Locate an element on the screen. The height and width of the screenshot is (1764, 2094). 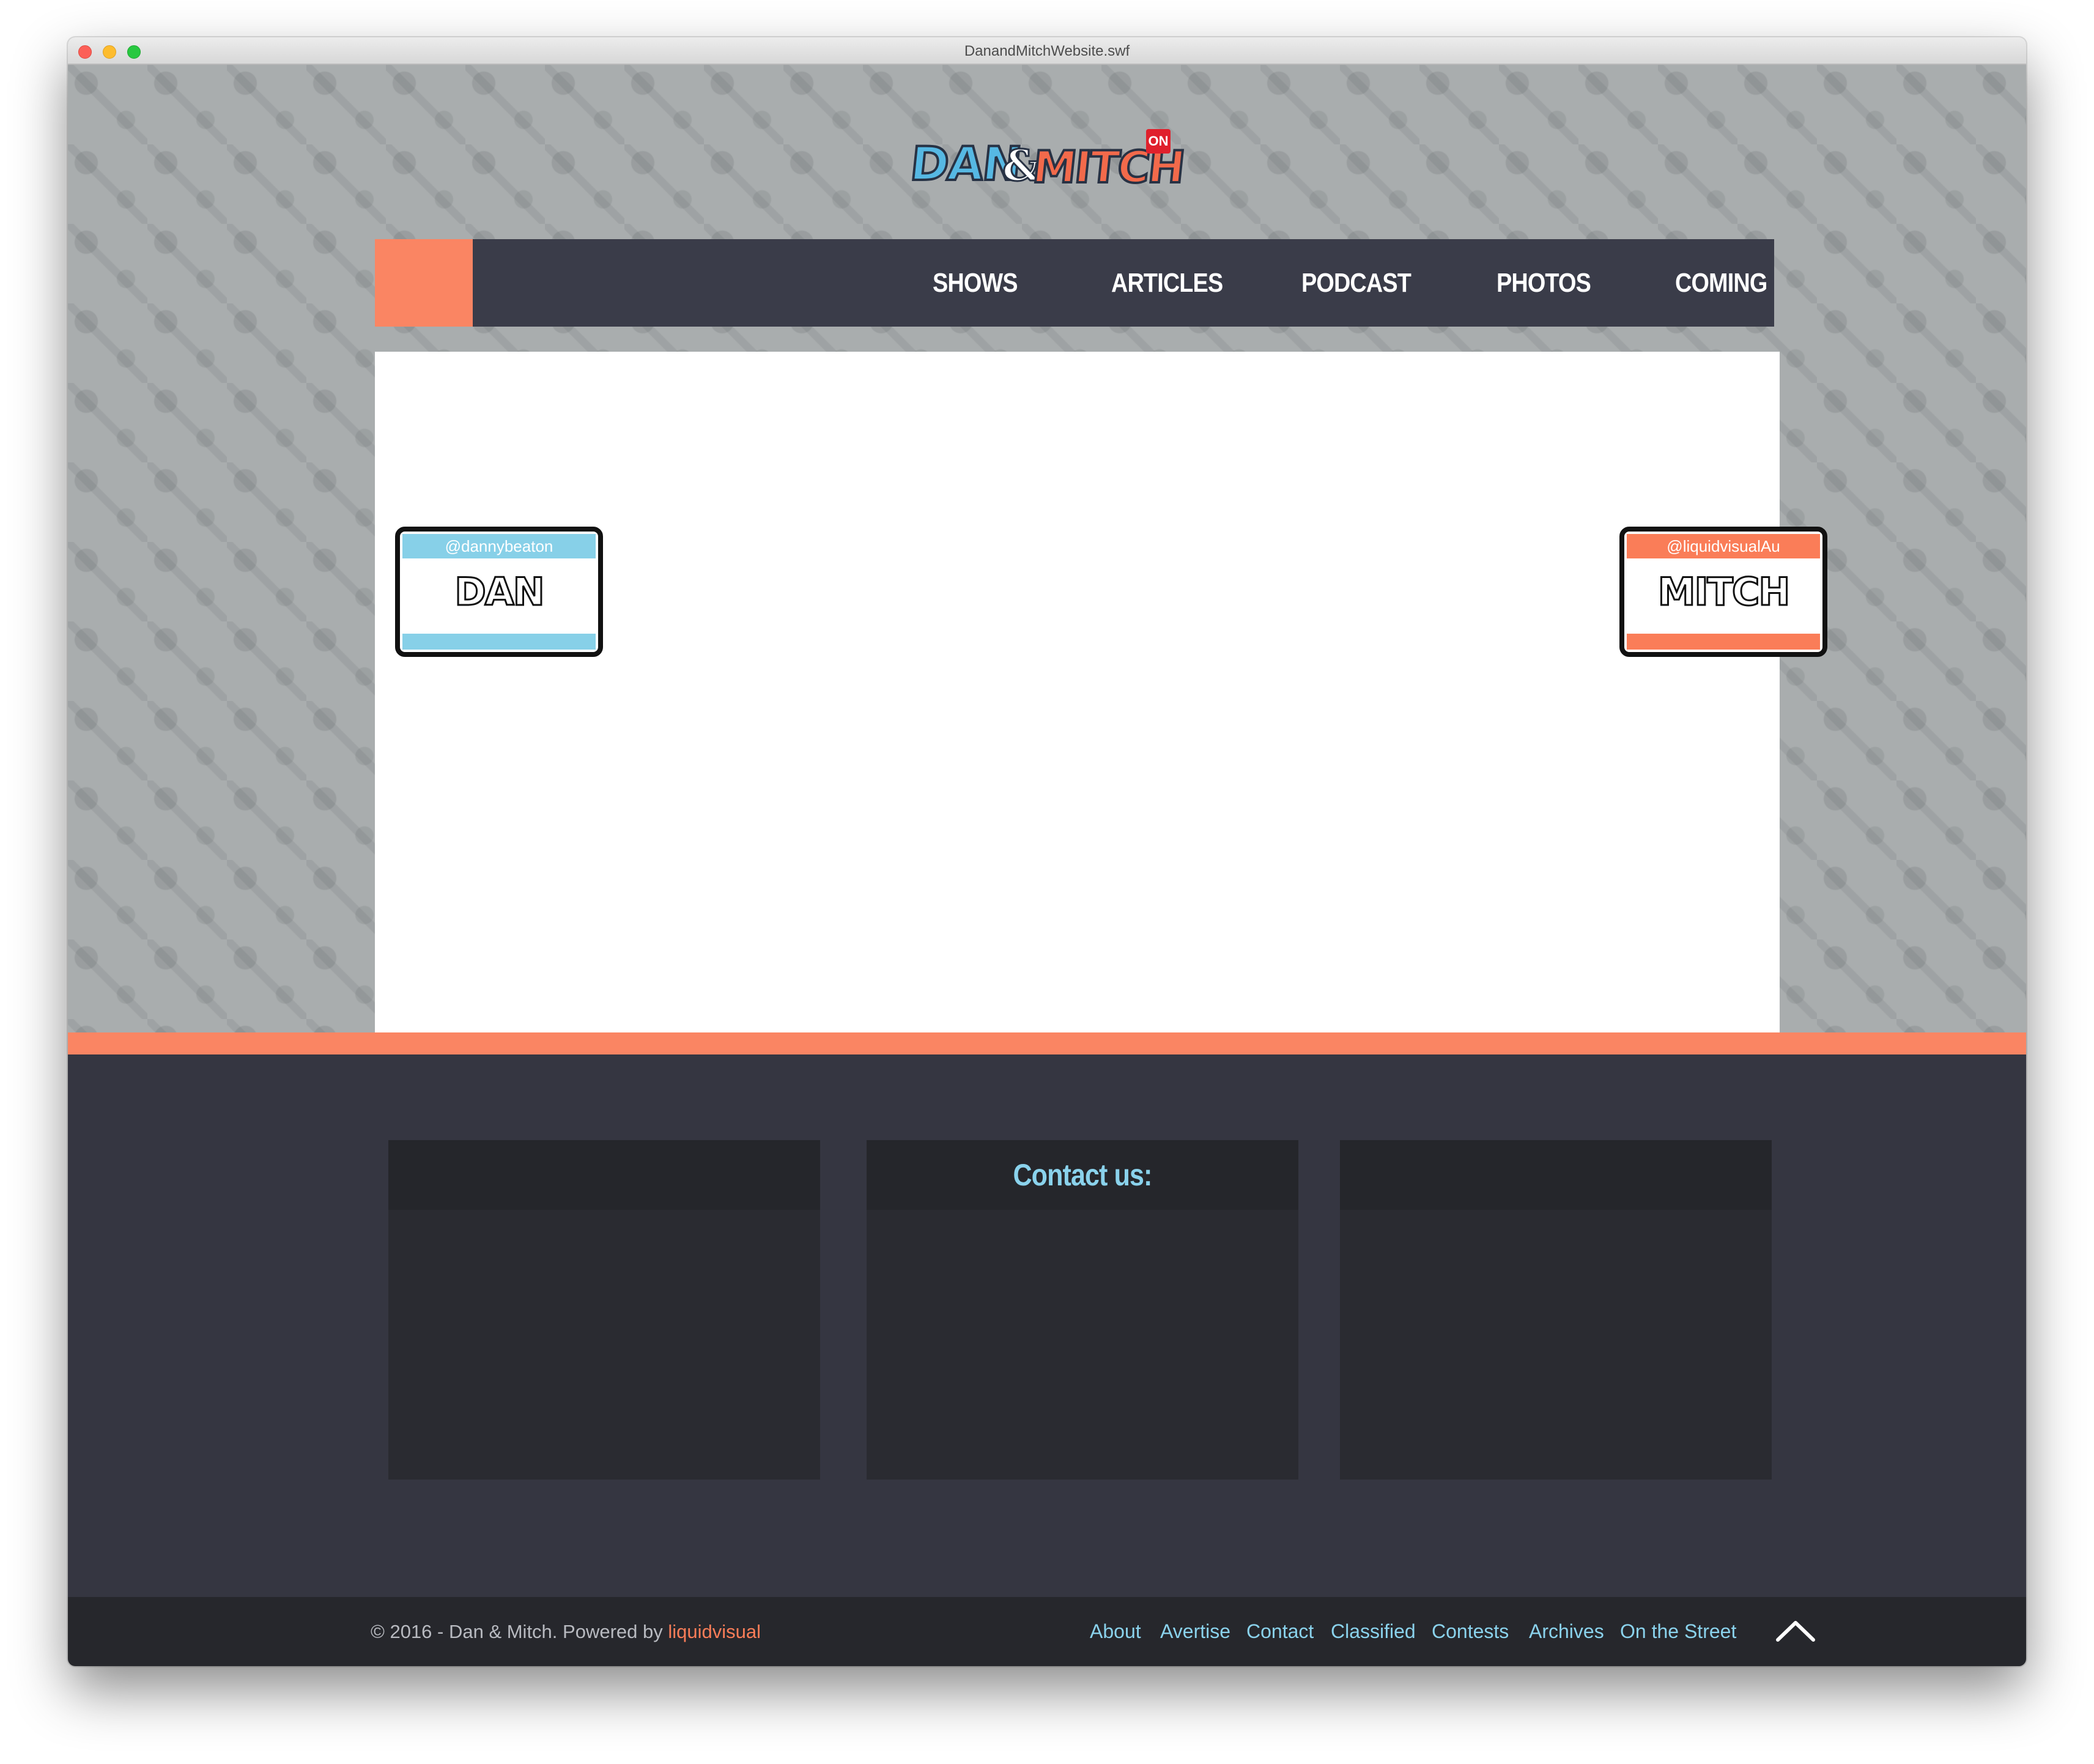
dan-twitter-handle: @dannybeaton is located at coordinates (499, 546).